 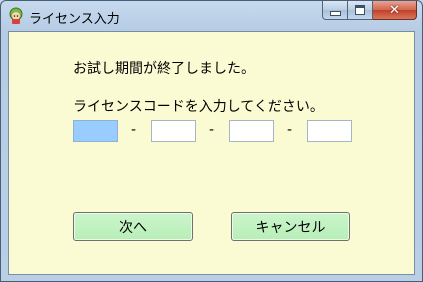 I want to click on title-bar: ライセンス入力 ✕, so click(x=211, y=16).